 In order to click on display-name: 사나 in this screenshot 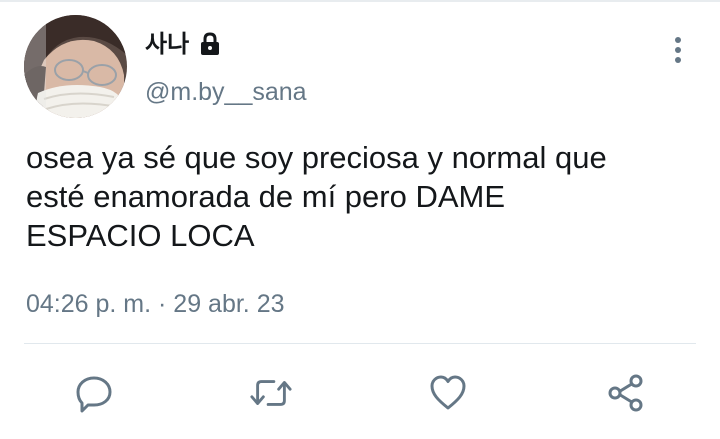, I will do `click(167, 44)`.